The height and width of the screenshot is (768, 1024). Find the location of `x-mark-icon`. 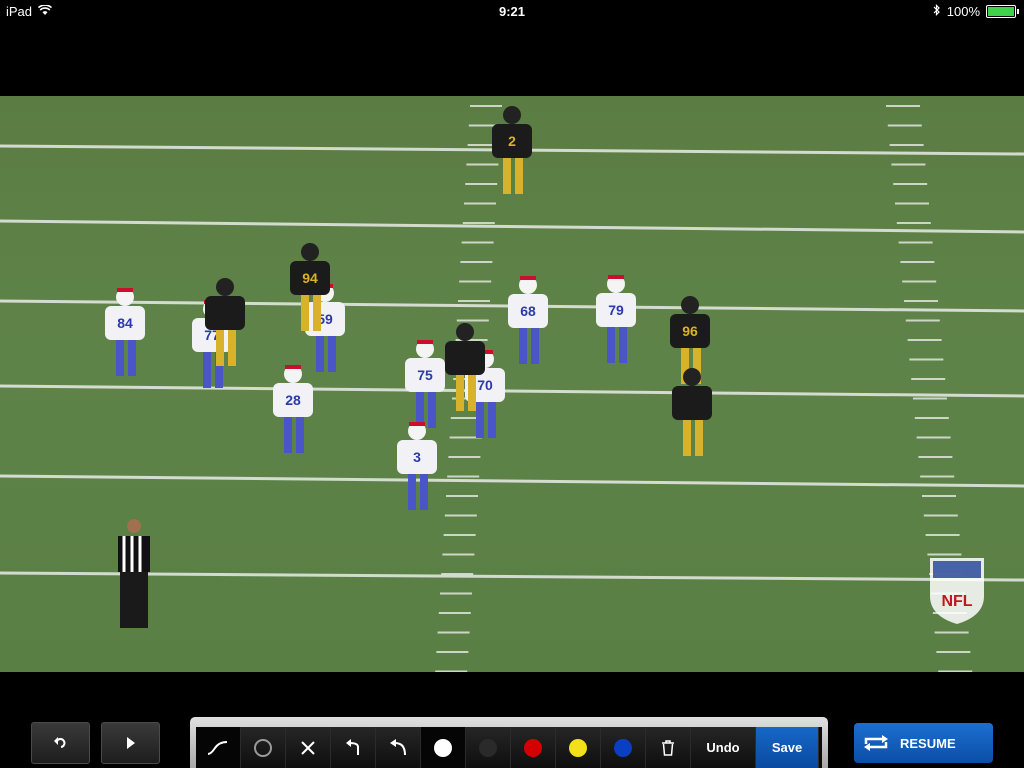

x-mark-icon is located at coordinates (308, 747).